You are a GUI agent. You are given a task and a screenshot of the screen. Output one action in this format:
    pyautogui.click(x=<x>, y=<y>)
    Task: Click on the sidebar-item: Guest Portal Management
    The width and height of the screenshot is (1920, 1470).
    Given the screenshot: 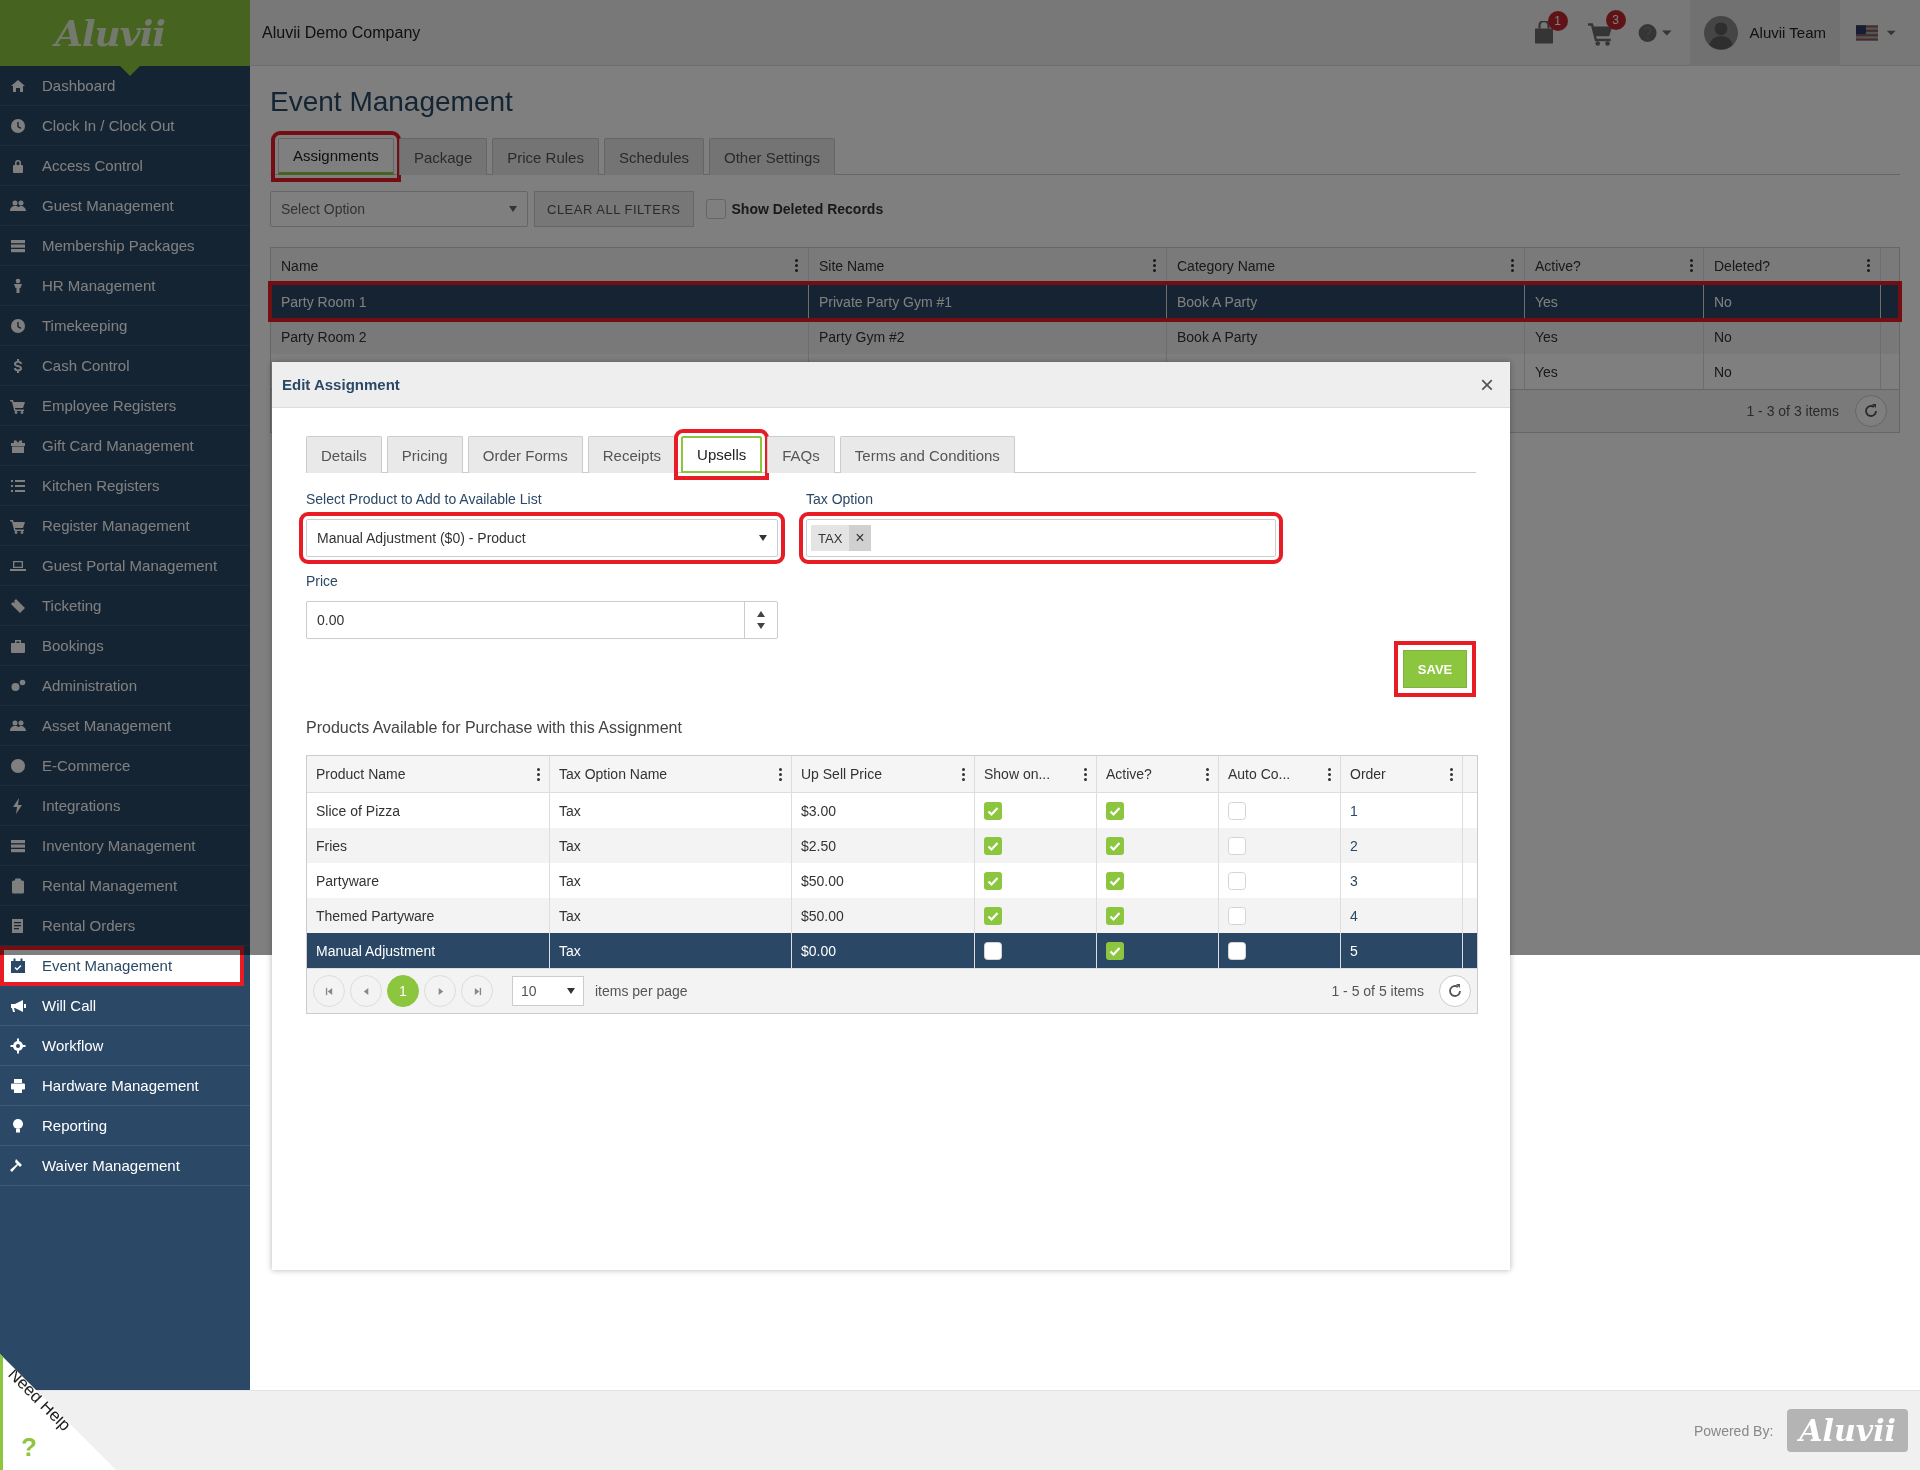 What is the action you would take?
    pyautogui.click(x=125, y=566)
    